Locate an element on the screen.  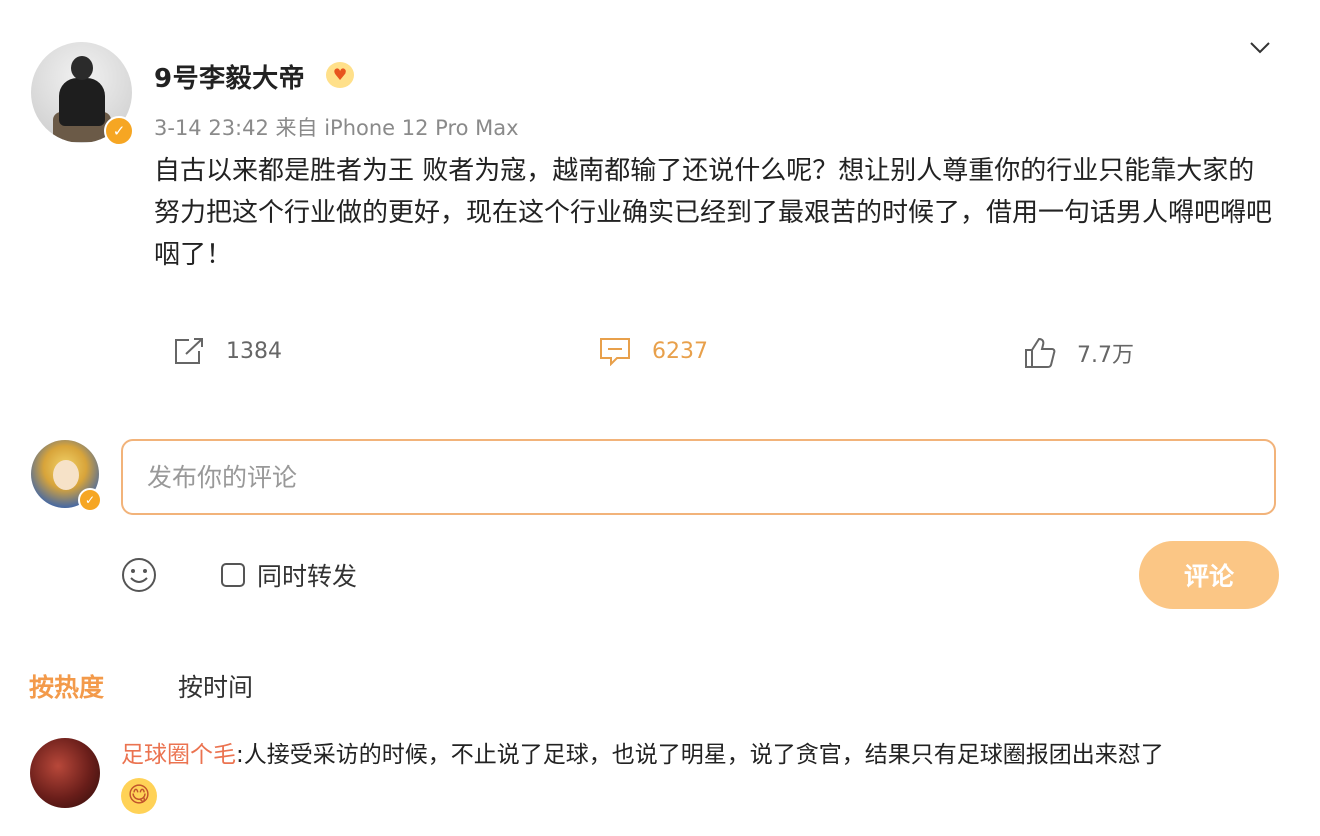
repost-icon is located at coordinates (189, 351).